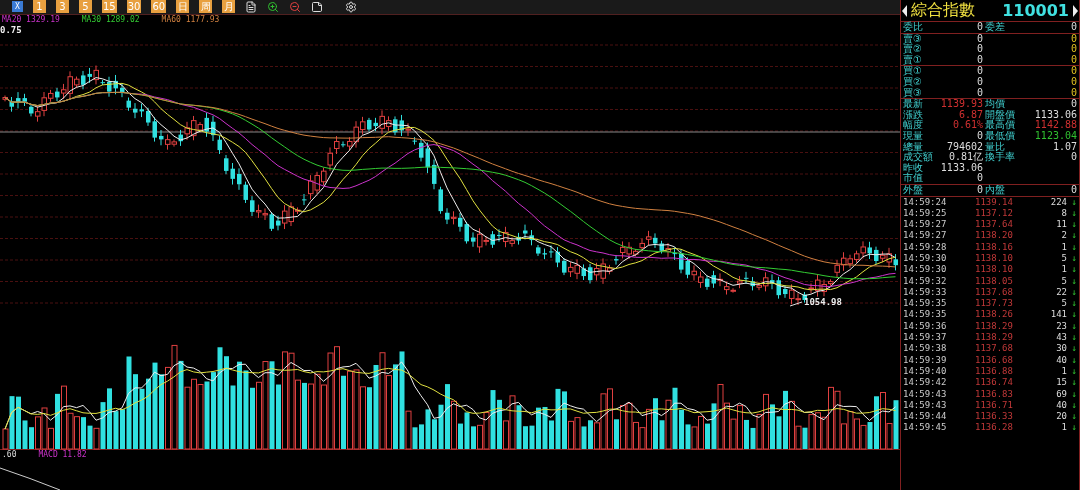  I want to click on period-button: 15, so click(109, 7).